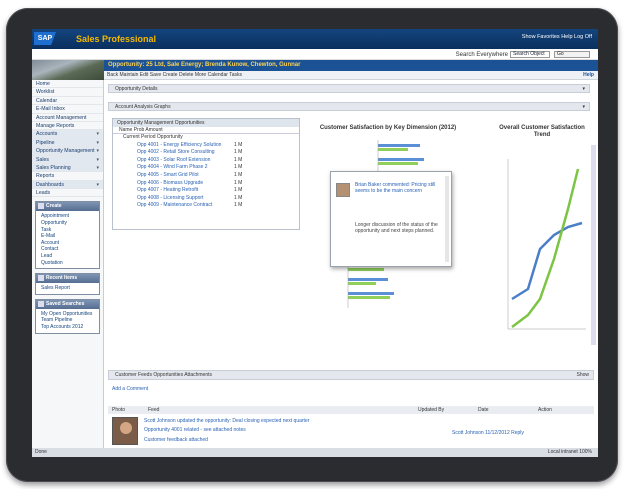 This screenshot has height=489, width=627. What do you see at coordinates (349, 106) in the screenshot?
I see `analysis-panel-header: Account Analysis Graphs ▾` at bounding box center [349, 106].